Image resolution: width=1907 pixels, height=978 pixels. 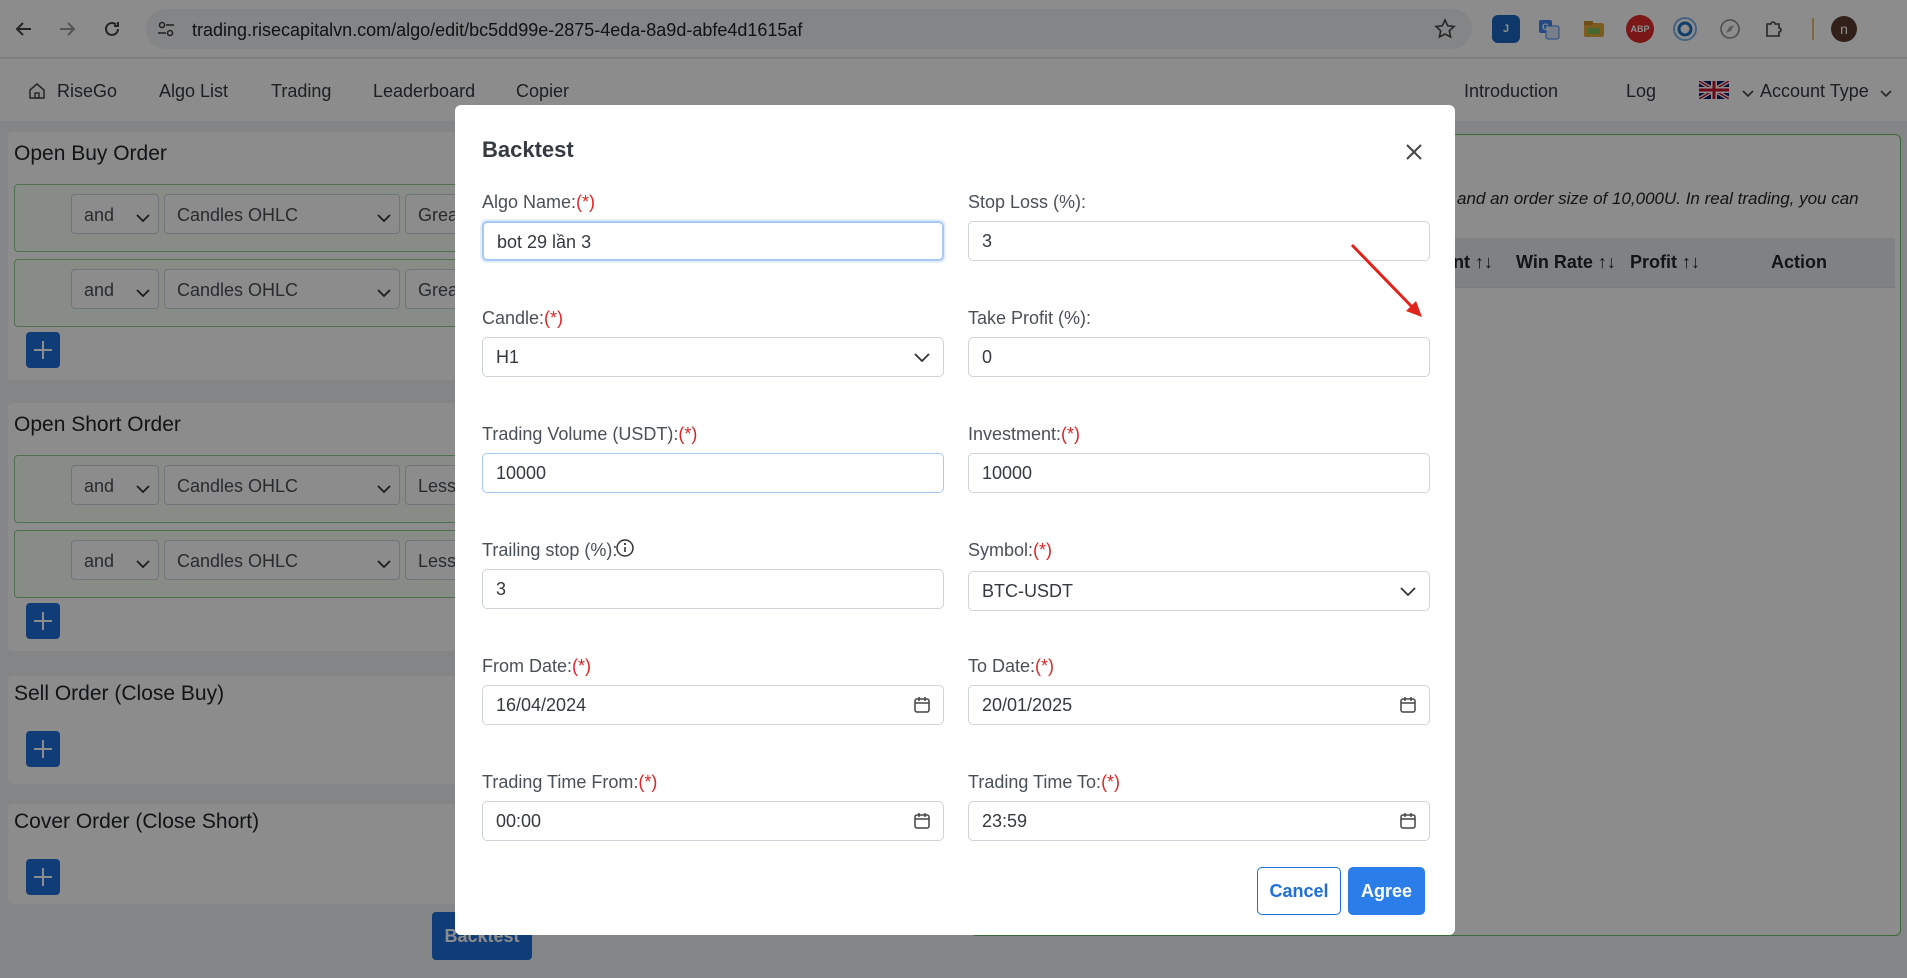 I want to click on to-date-label: To Date:(*), so click(x=1011, y=666).